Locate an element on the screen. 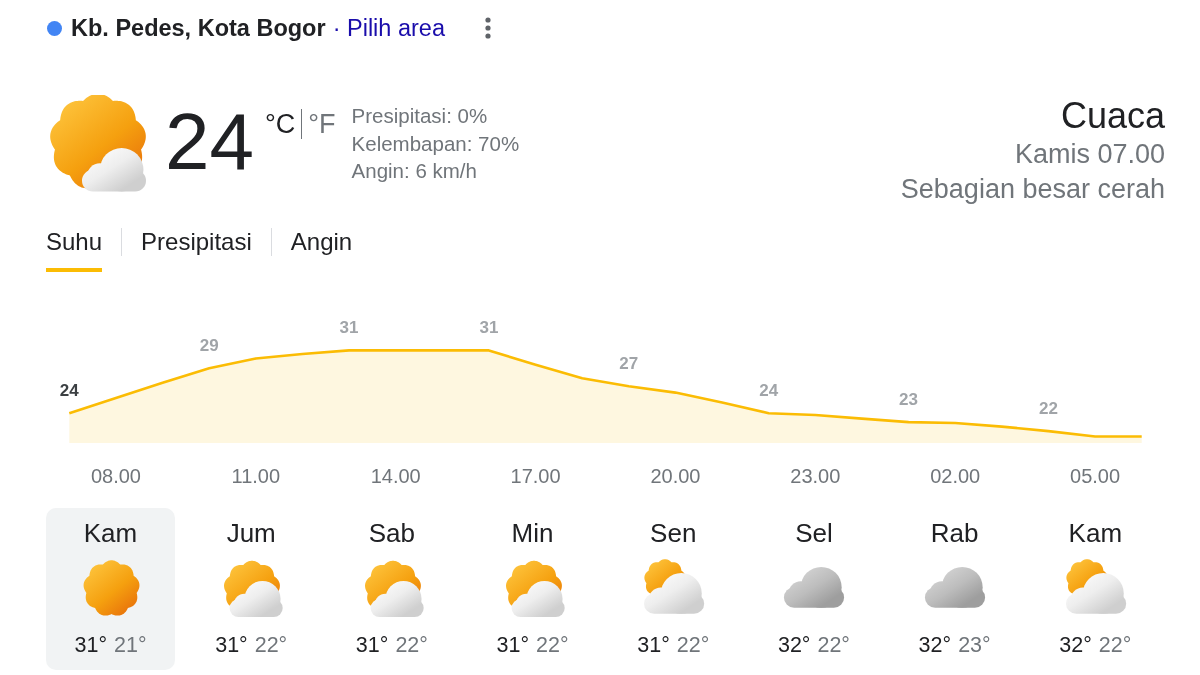  weather-condition: Sebagian besar cerah is located at coordinates (1032, 189).